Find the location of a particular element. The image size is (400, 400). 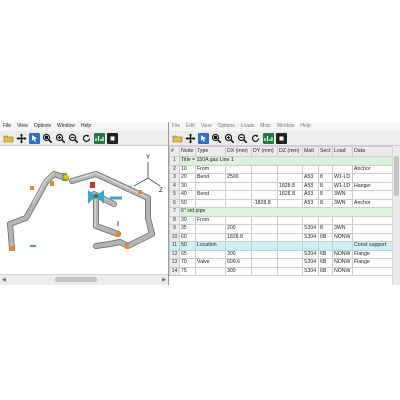

column-header: # is located at coordinates (174, 151).